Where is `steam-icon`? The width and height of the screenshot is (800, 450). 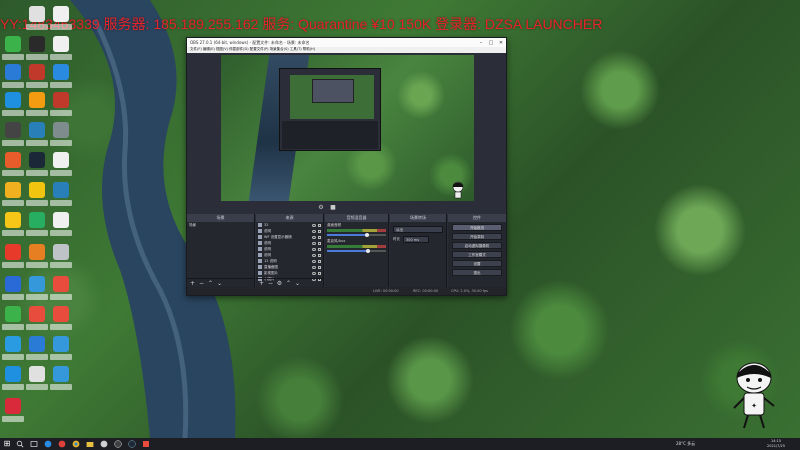
steam-icon is located at coordinates (132, 444).